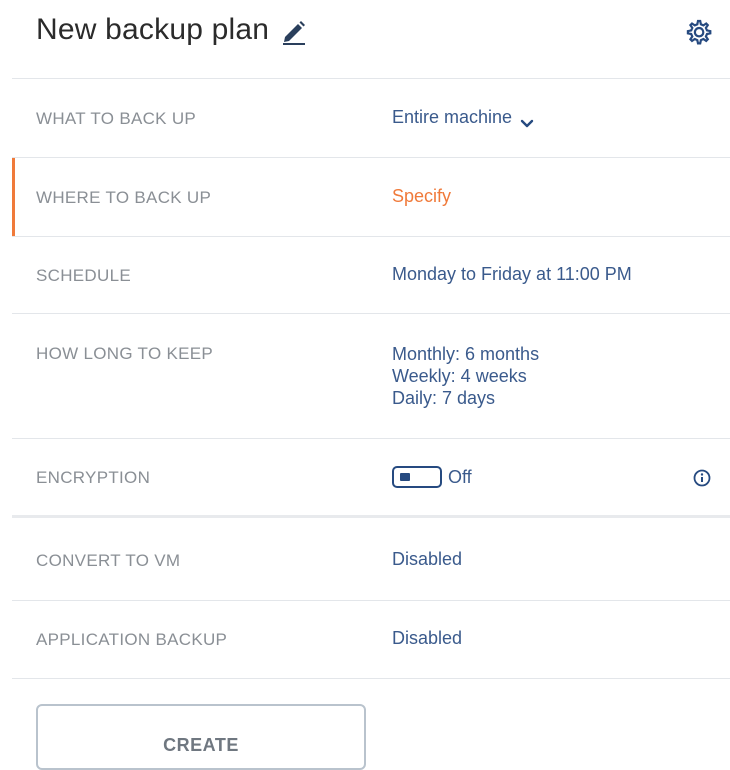  I want to click on convert-to-vm-value: Disabled, so click(427, 559).